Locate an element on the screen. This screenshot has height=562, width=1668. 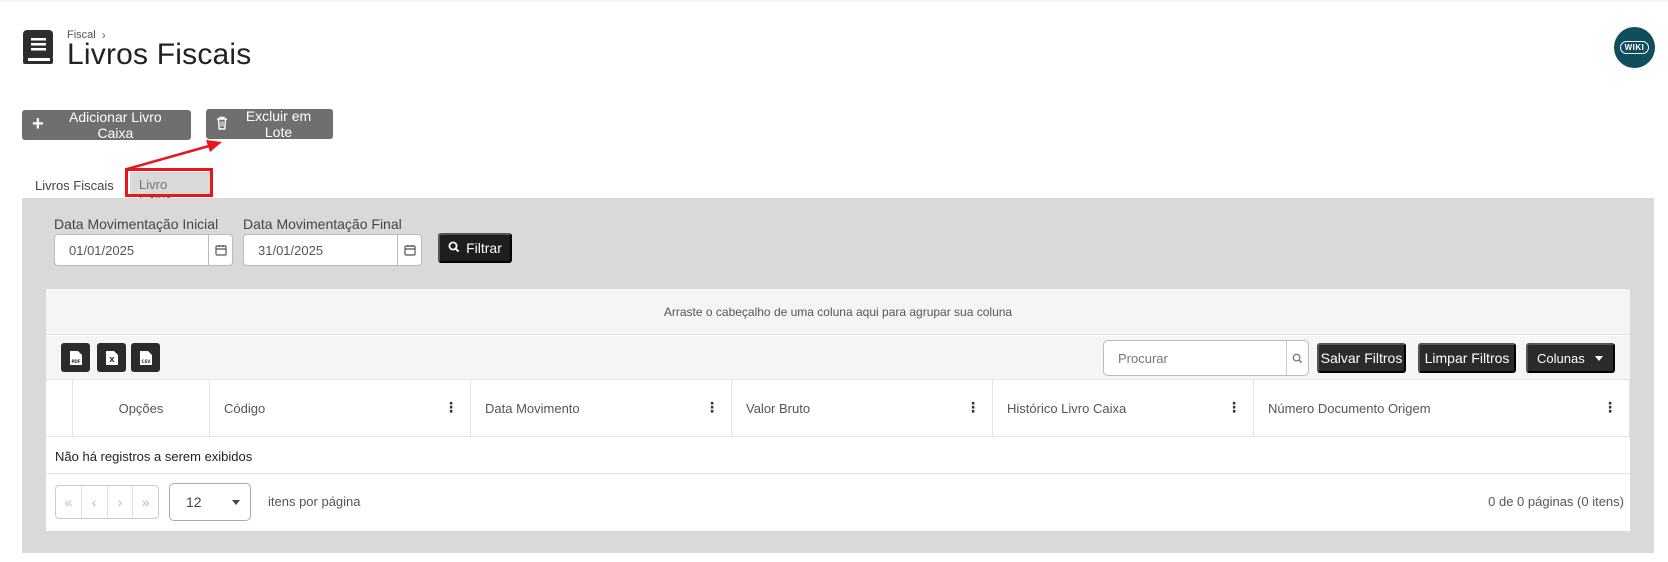
column-header-valor-bruto: Valor Bruto ⋮ is located at coordinates (861, 408).